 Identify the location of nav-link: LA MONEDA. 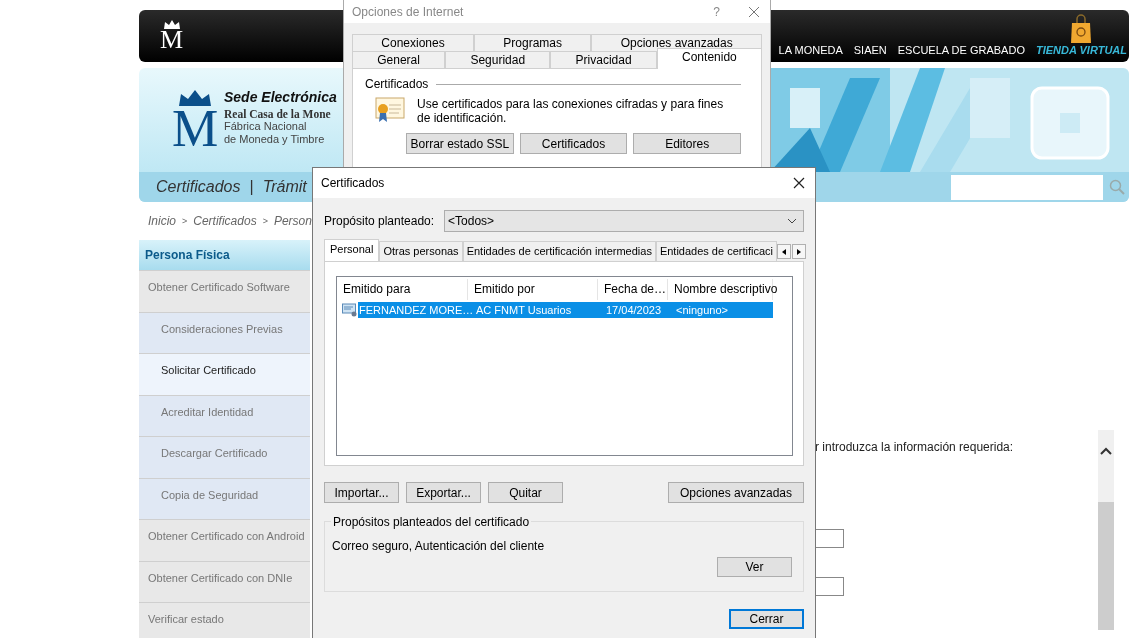
(810, 50).